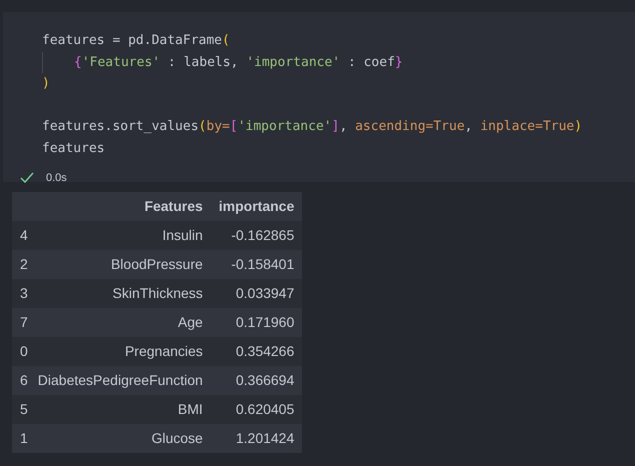  What do you see at coordinates (265, 351) in the screenshot?
I see `table-cell-text: 0.354266` at bounding box center [265, 351].